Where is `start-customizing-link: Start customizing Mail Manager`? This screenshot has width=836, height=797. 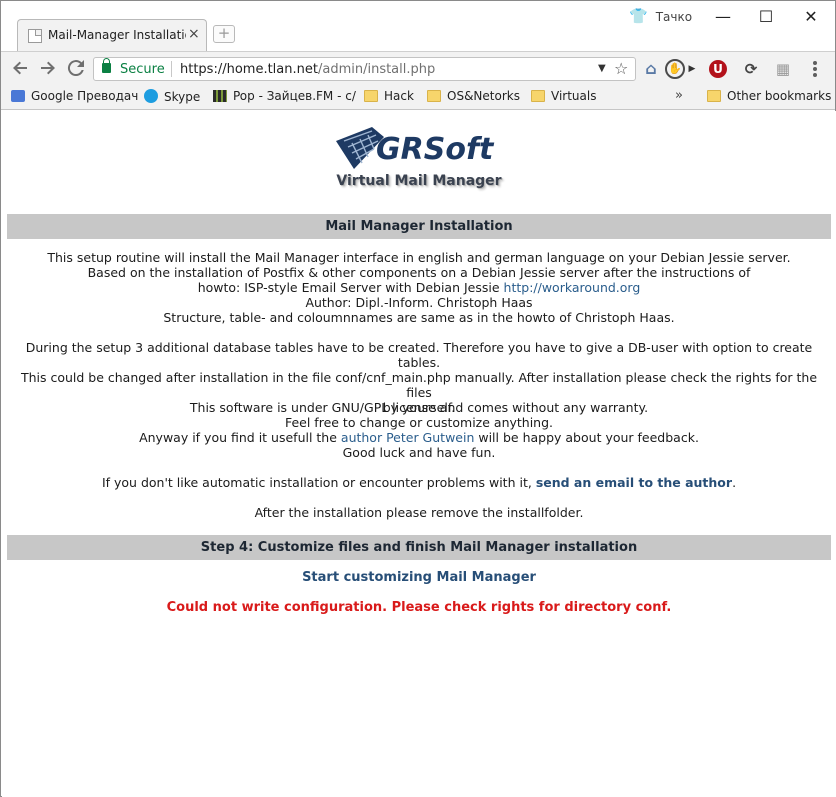
start-customizing-link: Start customizing Mail Manager is located at coordinates (419, 577).